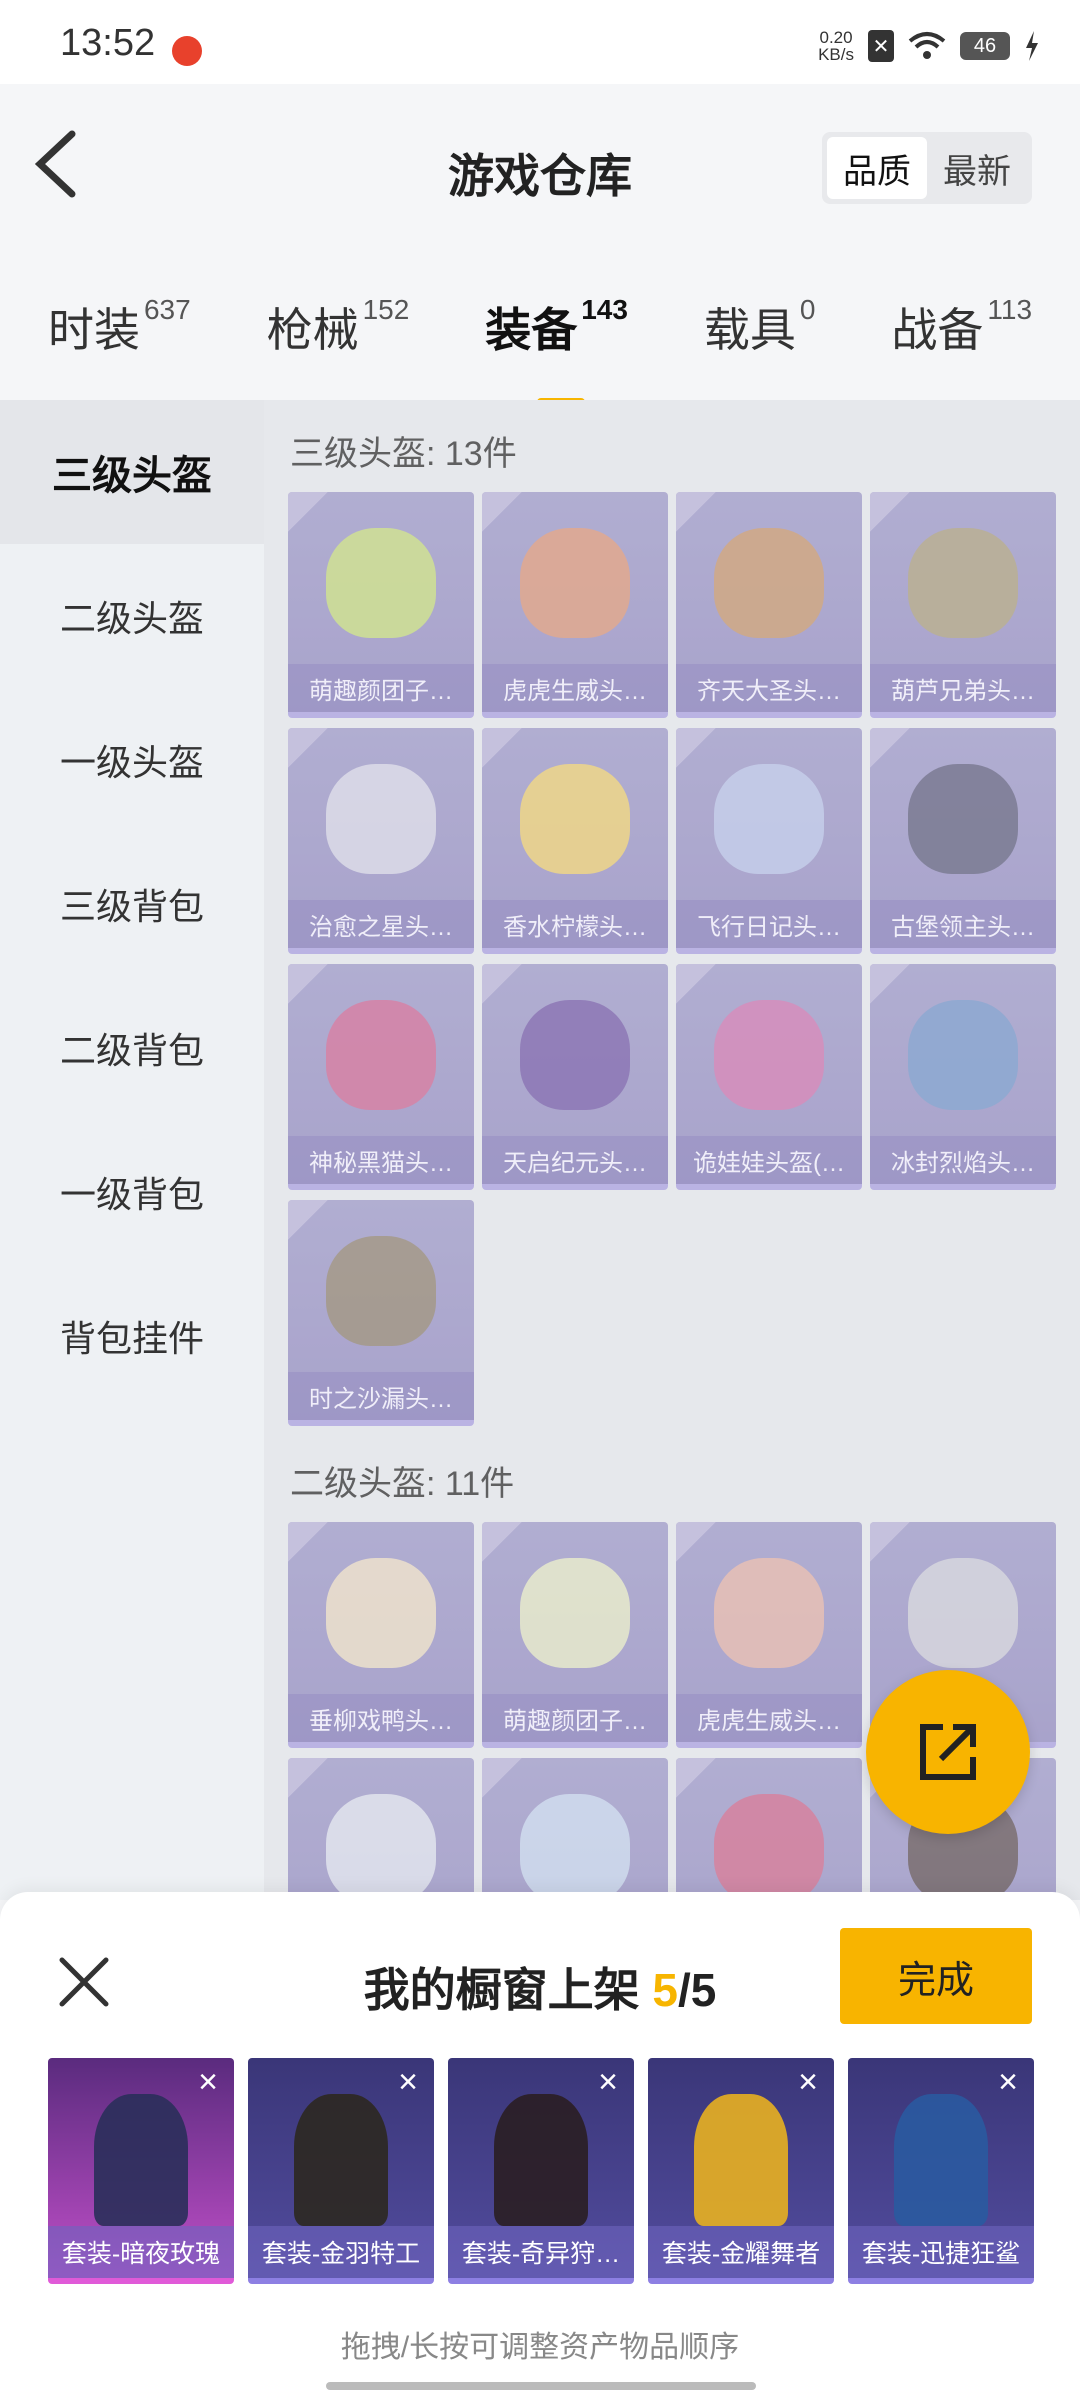 This screenshot has height=2400, width=1080. I want to click on status-icons: 0.20 KB/s ✕ 46, so click(929, 46).